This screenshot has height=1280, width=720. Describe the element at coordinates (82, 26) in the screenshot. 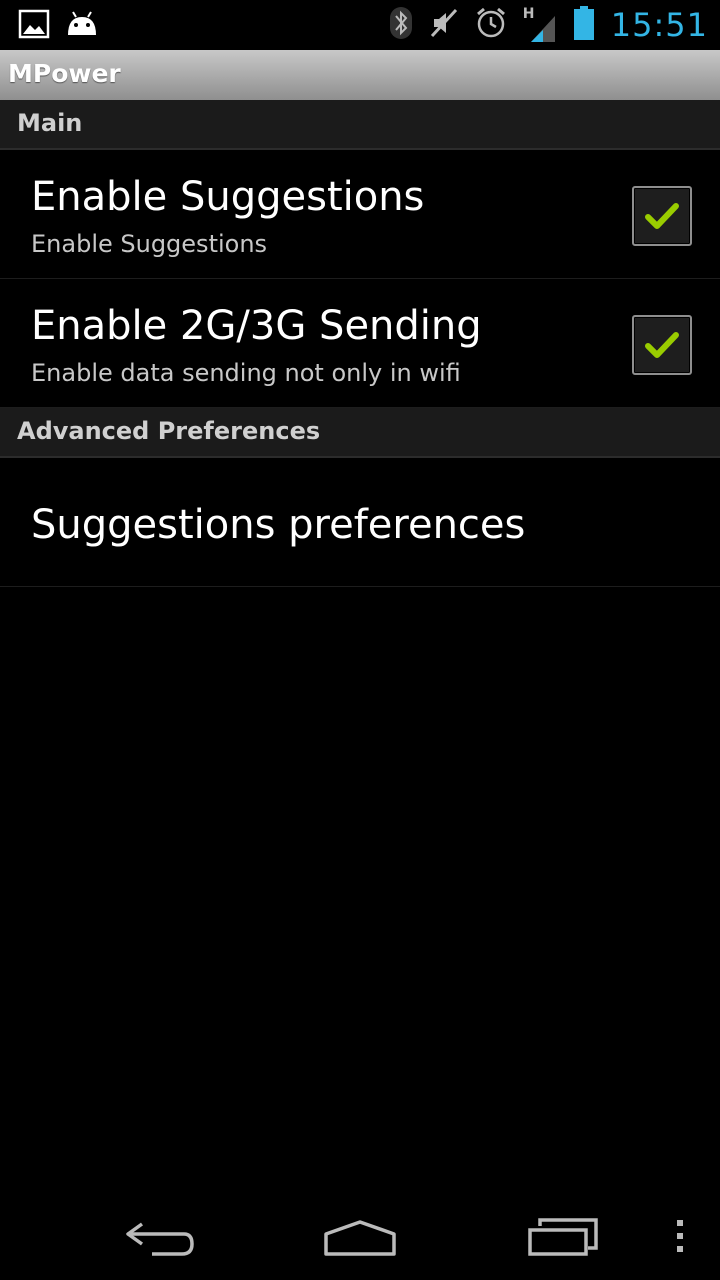

I see `android-debug-icon` at that location.